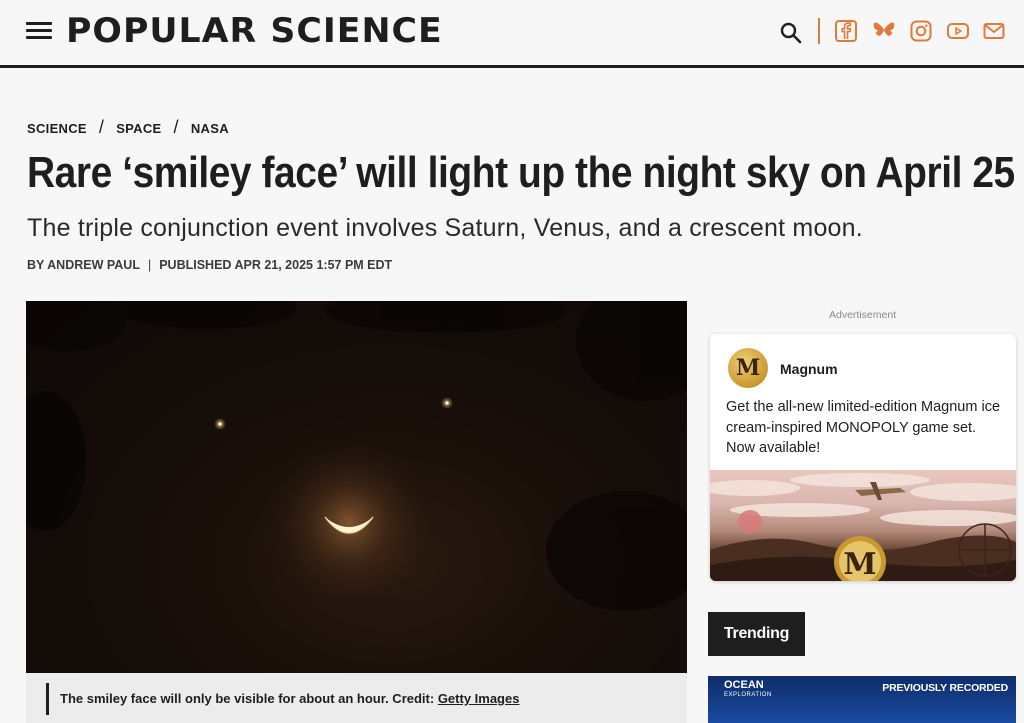 This screenshot has height=723, width=1024. Describe the element at coordinates (210, 128) in the screenshot. I see `breadcrumb-nasa: NASA` at that location.